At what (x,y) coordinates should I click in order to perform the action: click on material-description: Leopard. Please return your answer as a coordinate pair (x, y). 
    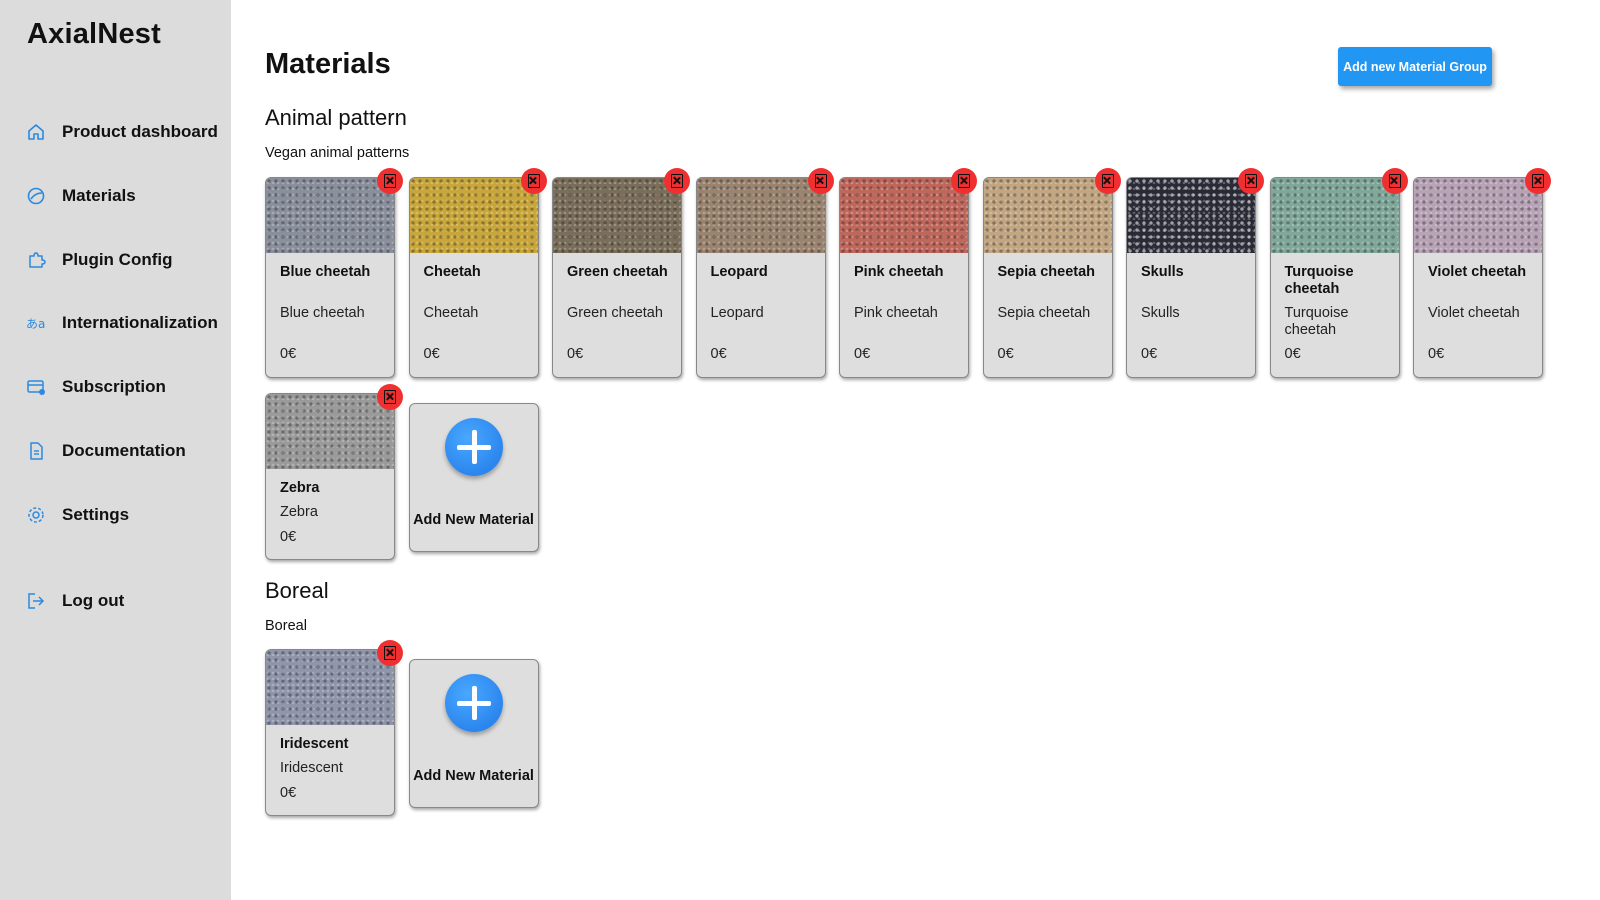
    Looking at the image, I should click on (737, 313).